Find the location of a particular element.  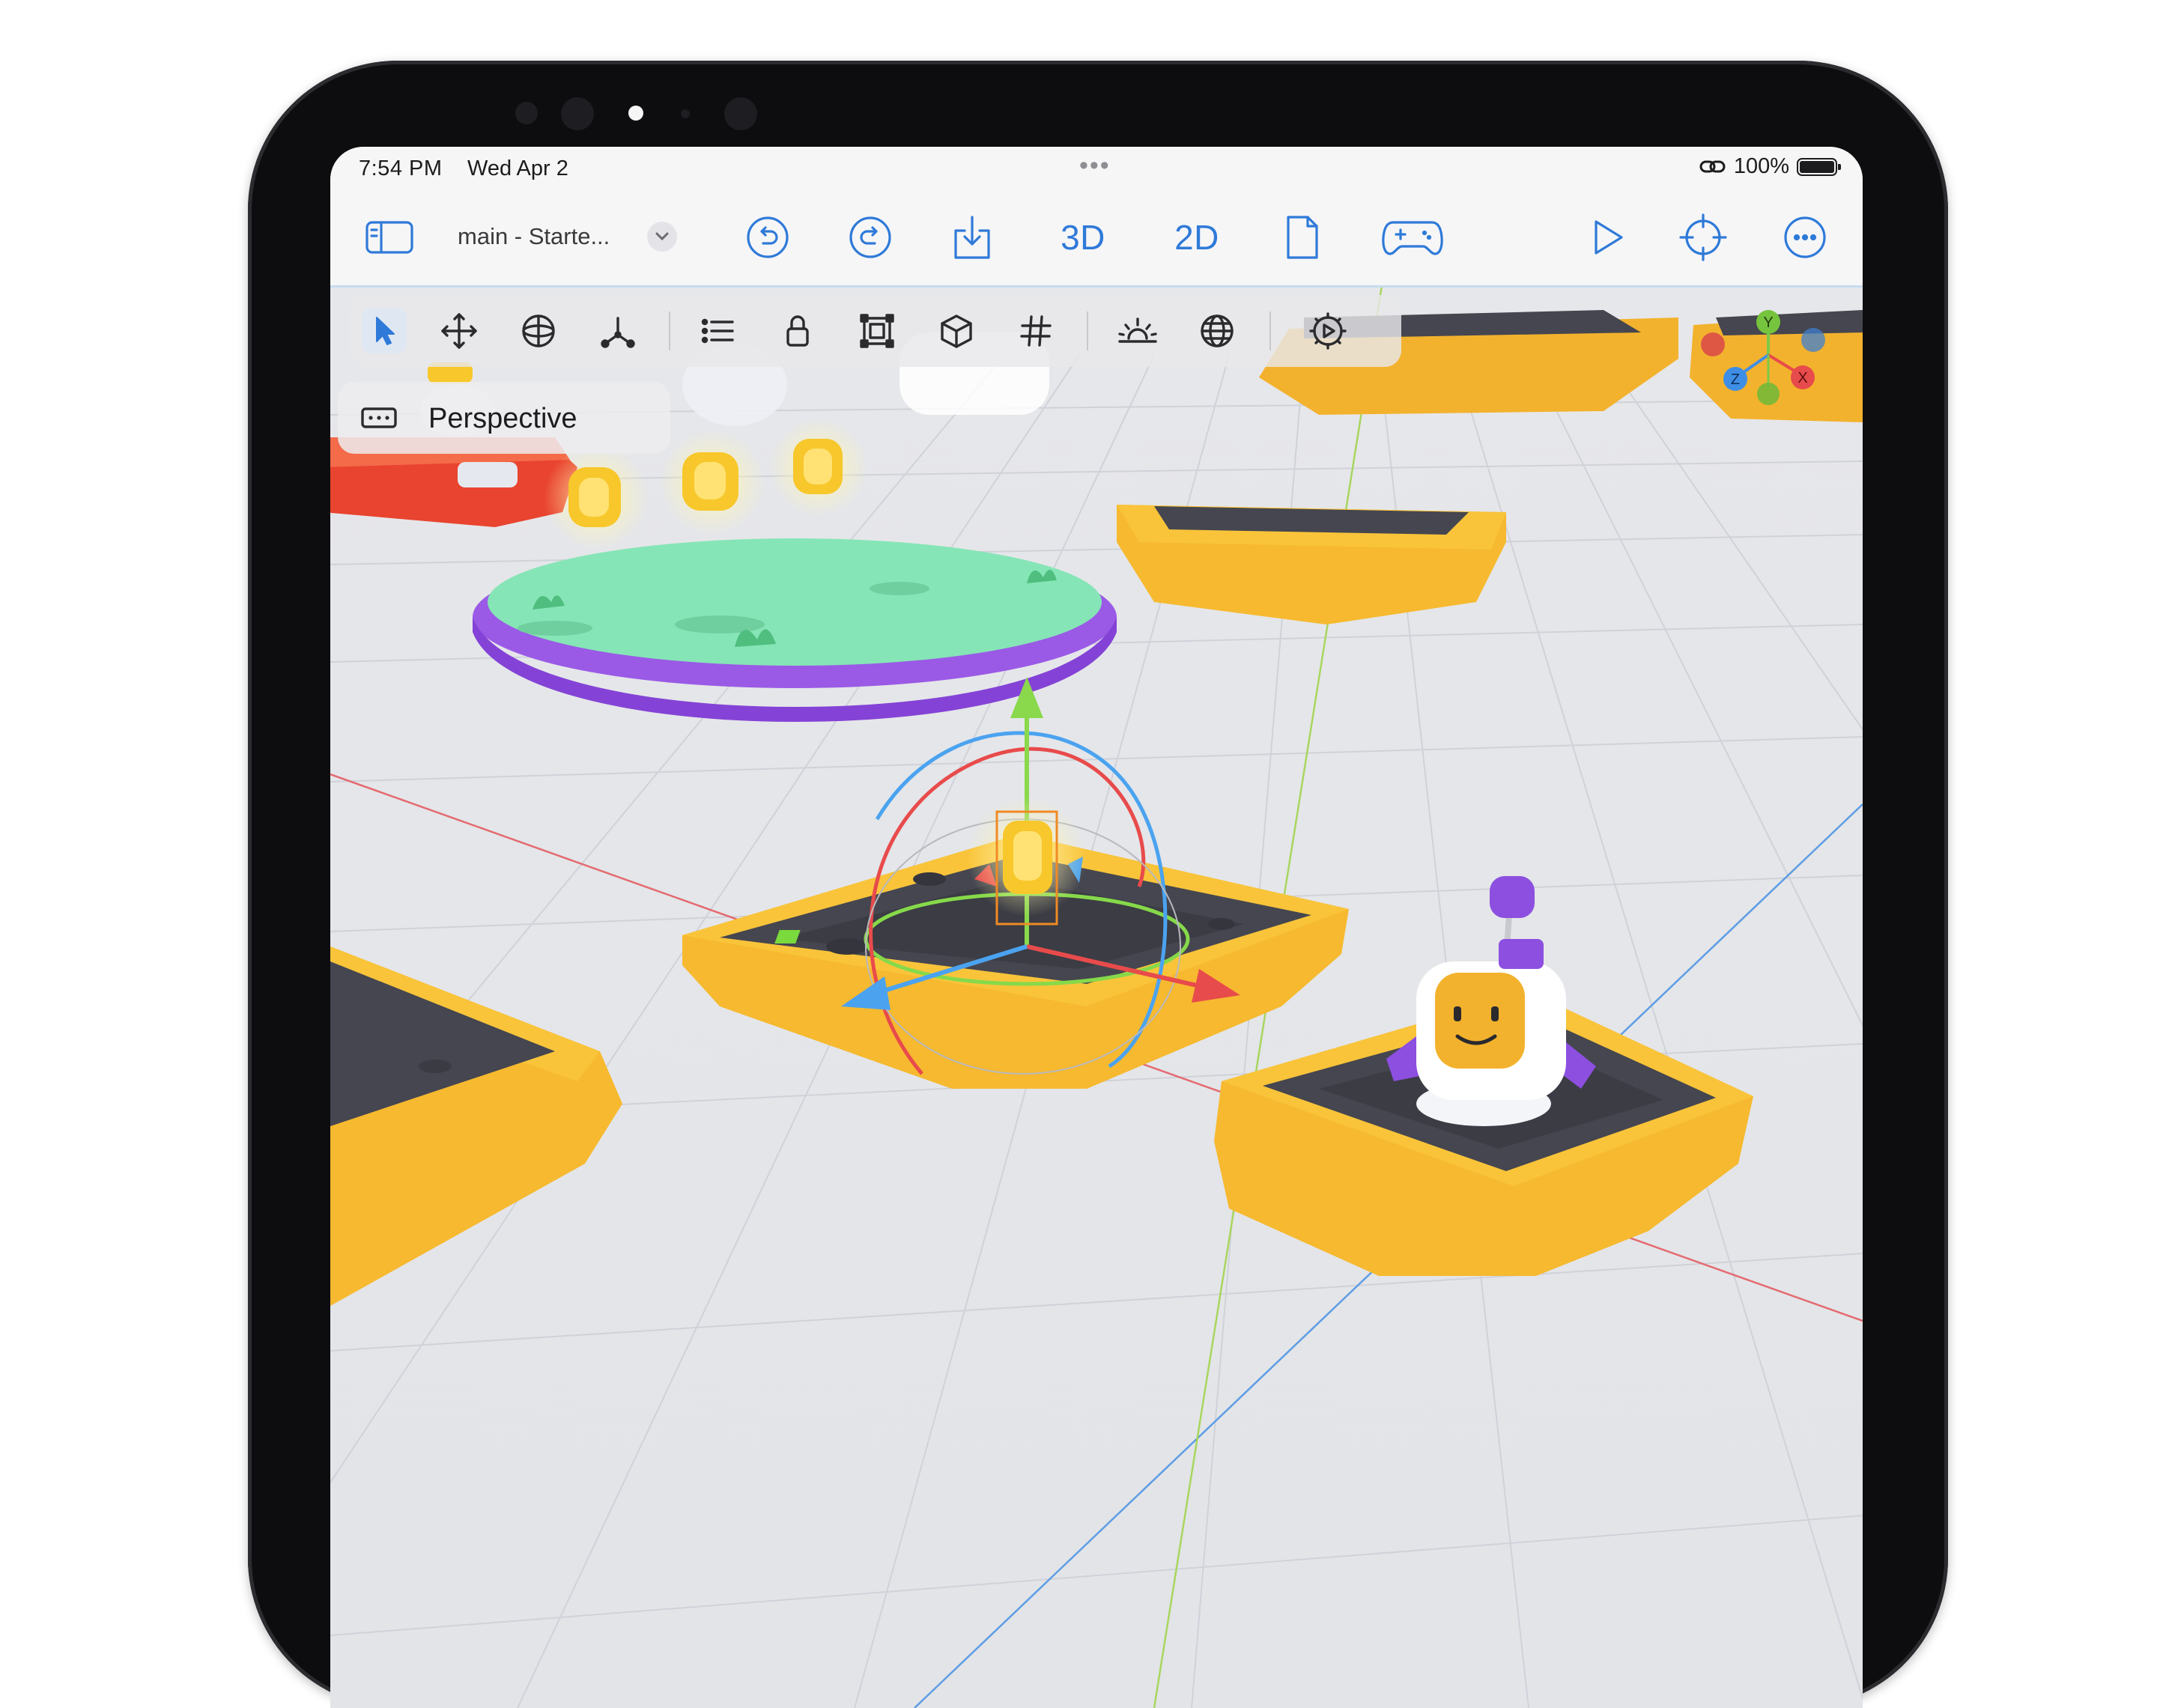

environment-button is located at coordinates (1217, 331).